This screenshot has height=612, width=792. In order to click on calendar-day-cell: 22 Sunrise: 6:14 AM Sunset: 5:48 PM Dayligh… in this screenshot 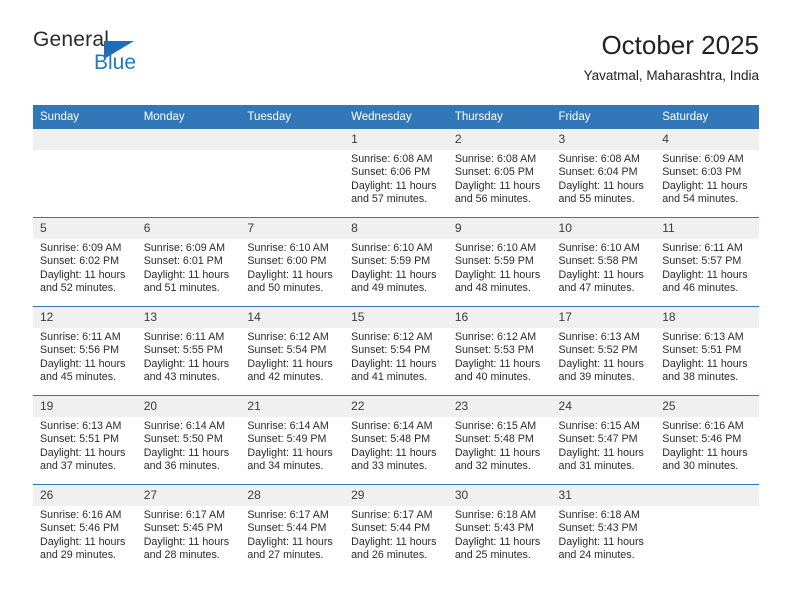, I will do `click(396, 440)`.